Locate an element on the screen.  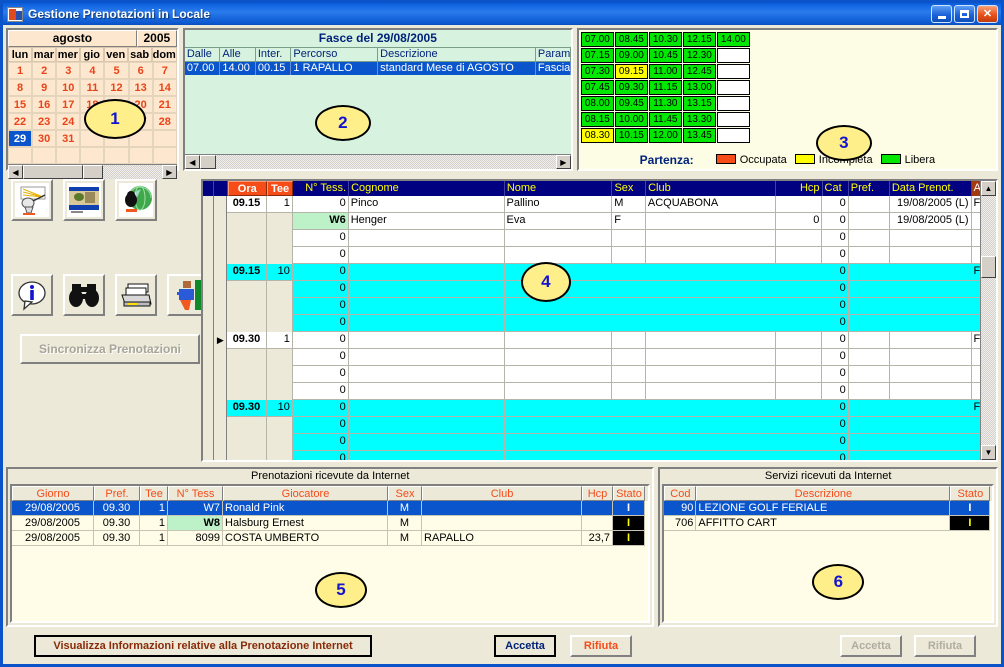
calendar-day: 16 is located at coordinates (44, 104).